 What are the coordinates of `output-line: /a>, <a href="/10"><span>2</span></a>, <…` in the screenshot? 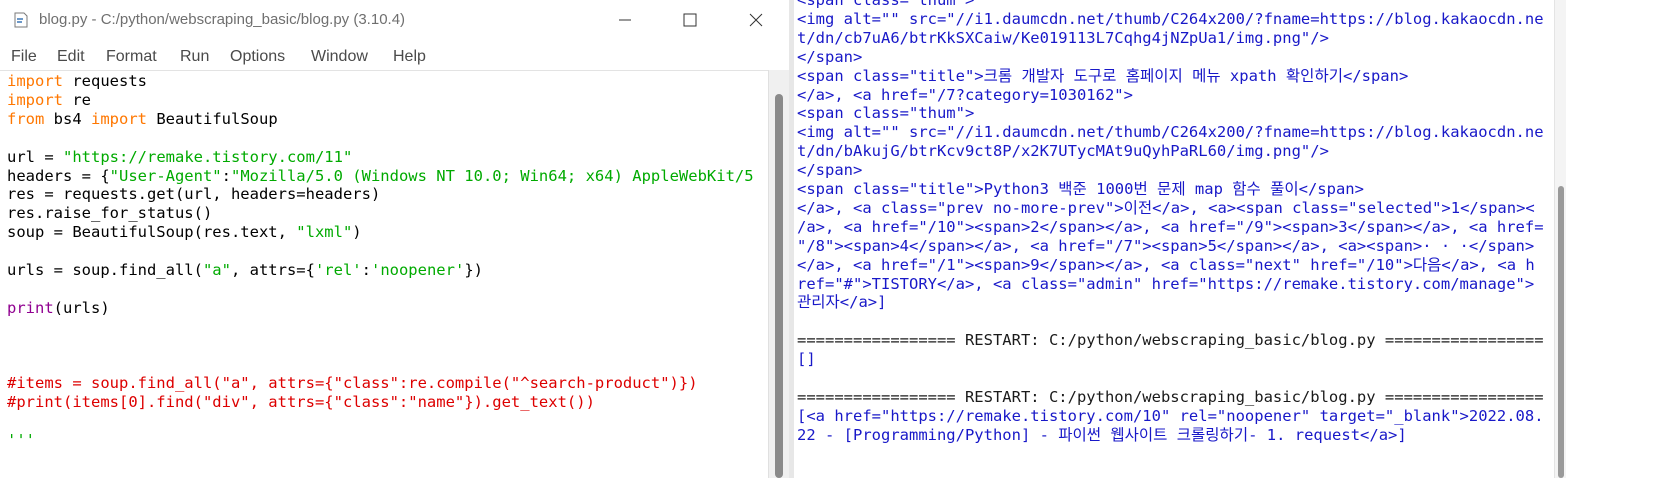 It's located at (1170, 226).